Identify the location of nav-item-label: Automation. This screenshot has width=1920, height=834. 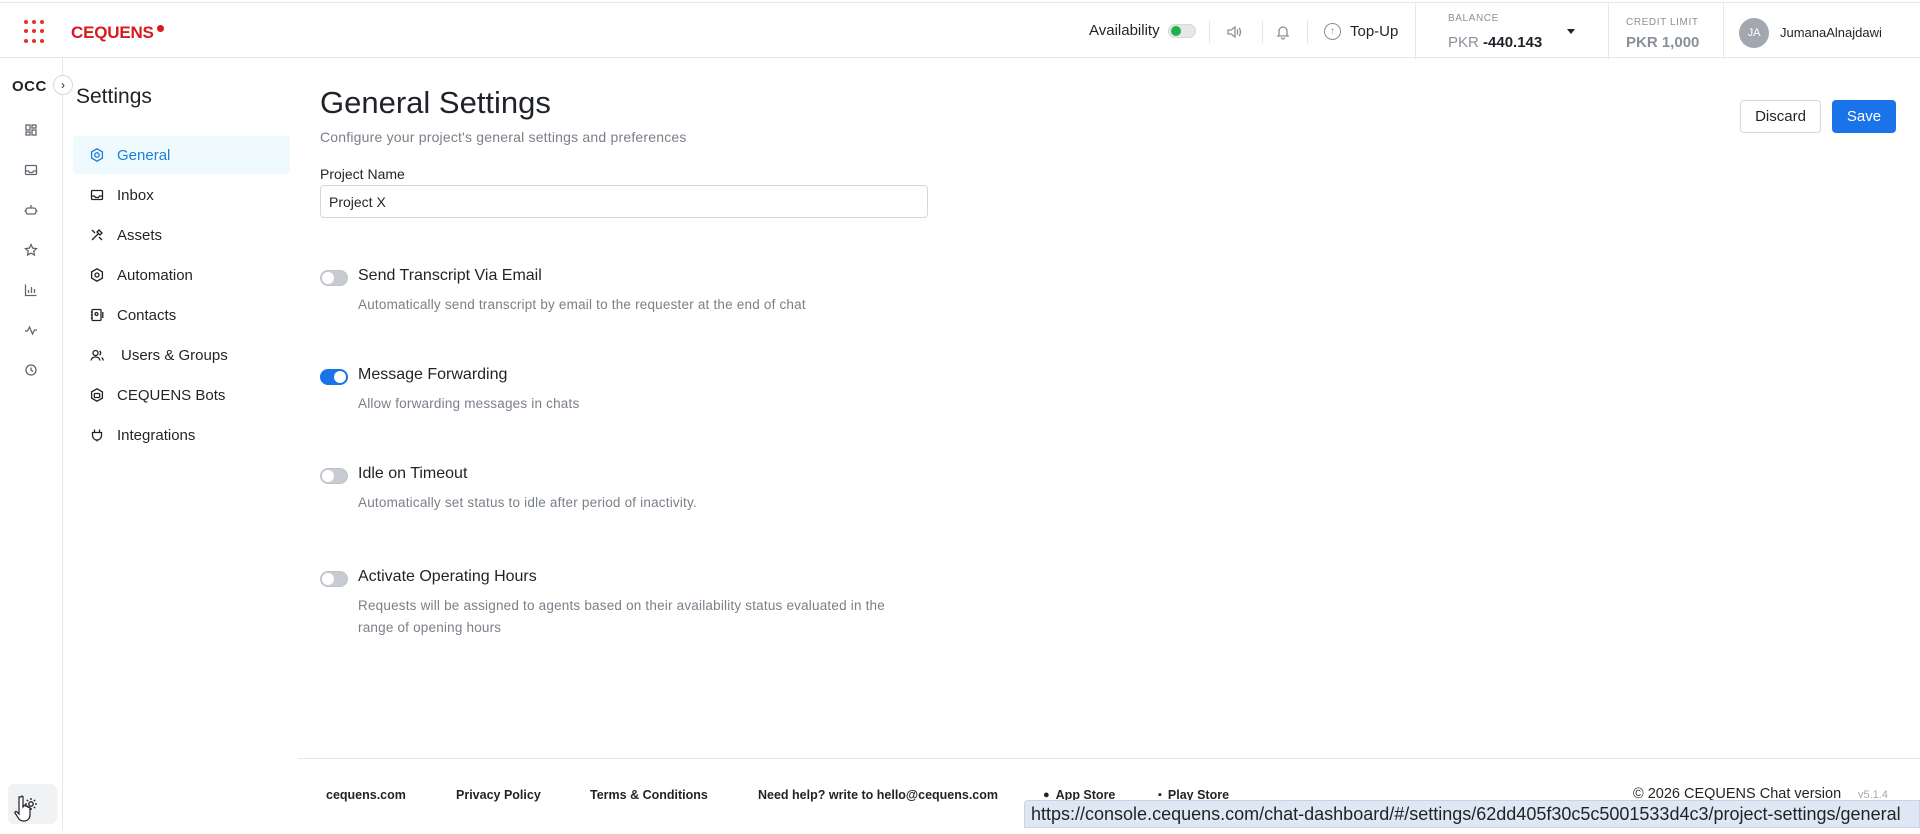
(155, 275).